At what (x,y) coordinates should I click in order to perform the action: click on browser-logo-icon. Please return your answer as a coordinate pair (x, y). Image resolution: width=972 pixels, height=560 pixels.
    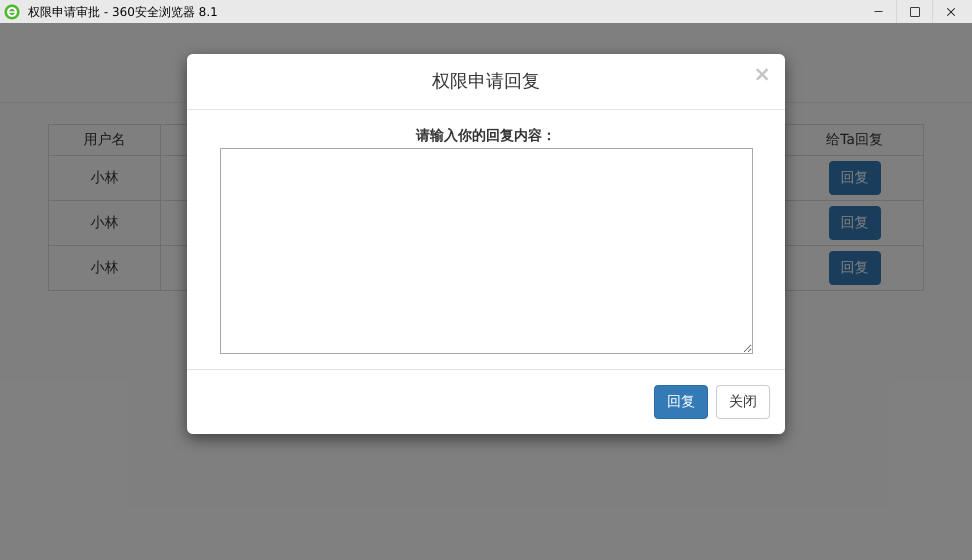
    Looking at the image, I should click on (12, 12).